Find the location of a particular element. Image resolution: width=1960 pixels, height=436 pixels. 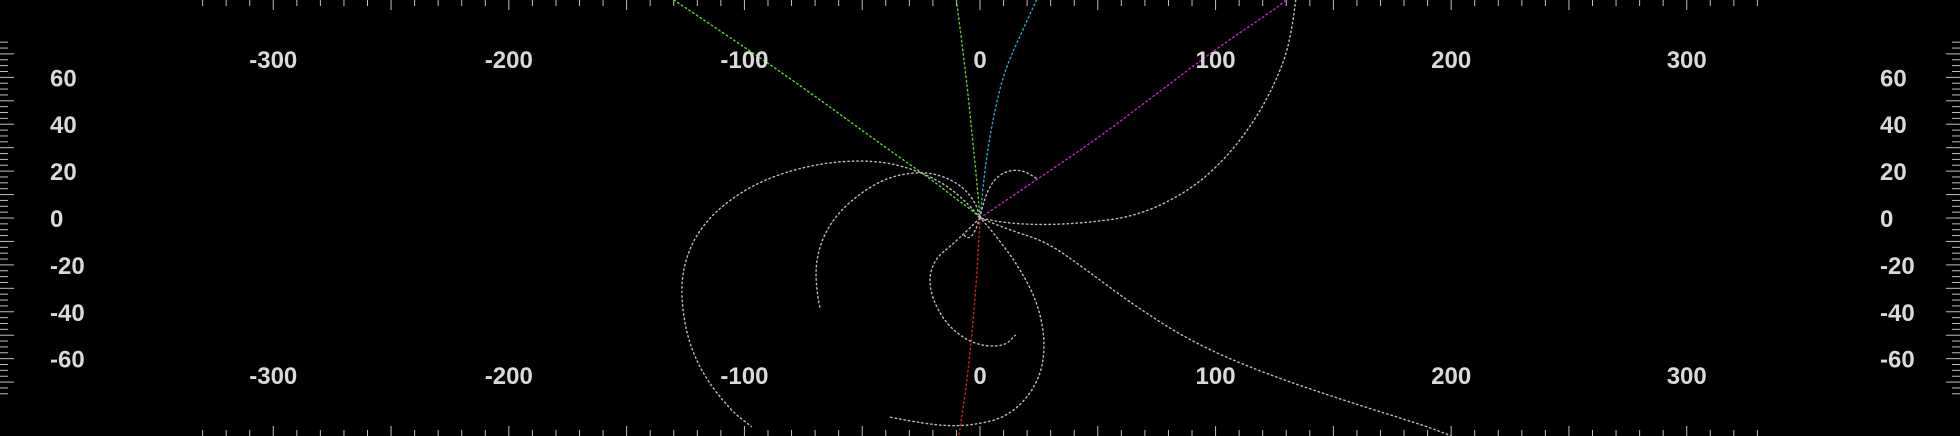

x-tick-label-bottom: 100 is located at coordinates (1216, 376).